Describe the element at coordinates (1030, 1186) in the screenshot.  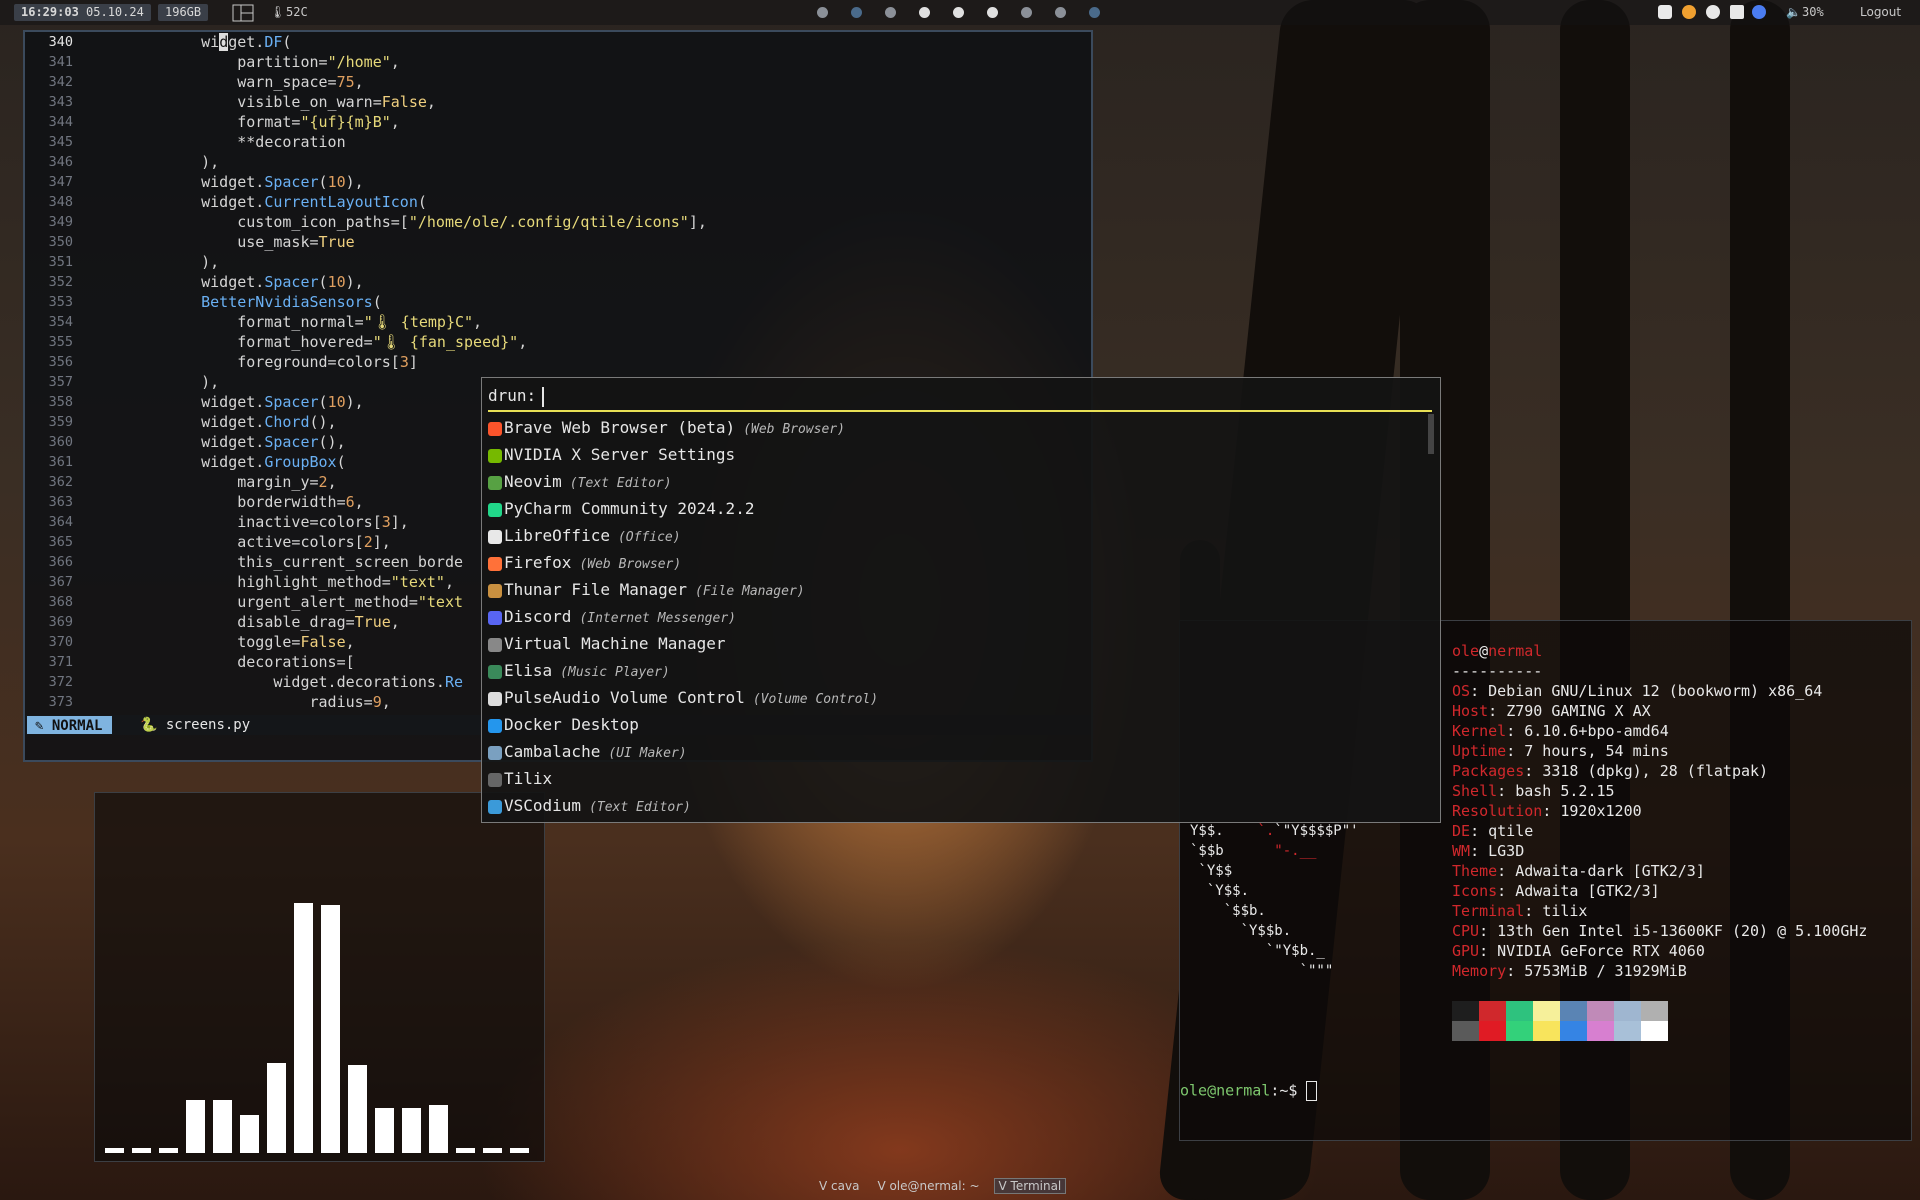
I see `taskbar-item: V Terminal` at that location.